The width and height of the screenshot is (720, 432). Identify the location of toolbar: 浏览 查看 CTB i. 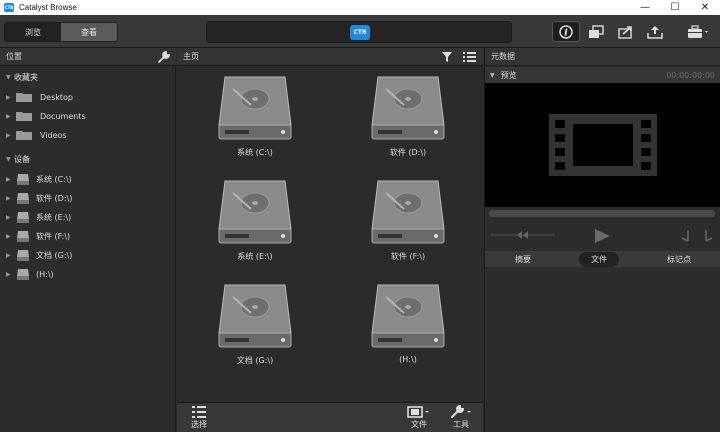
(360, 31).